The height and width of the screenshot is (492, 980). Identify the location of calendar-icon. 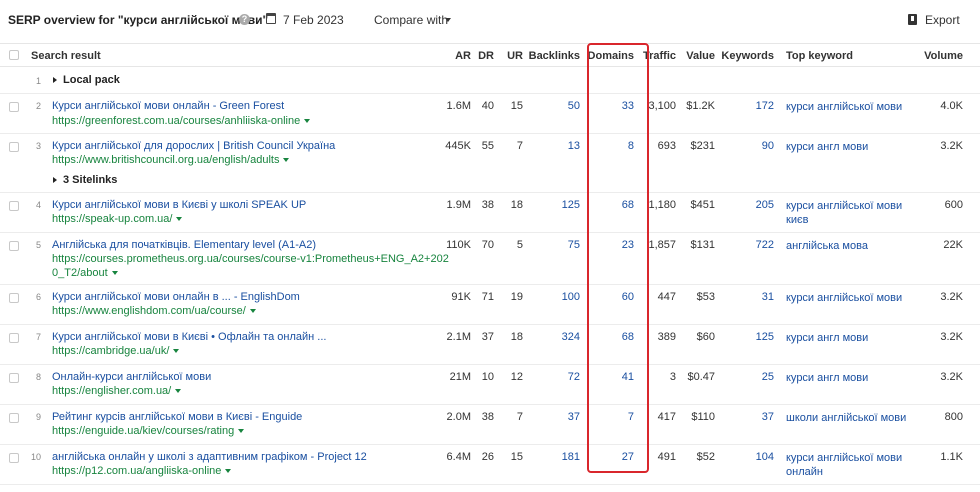
(271, 18).